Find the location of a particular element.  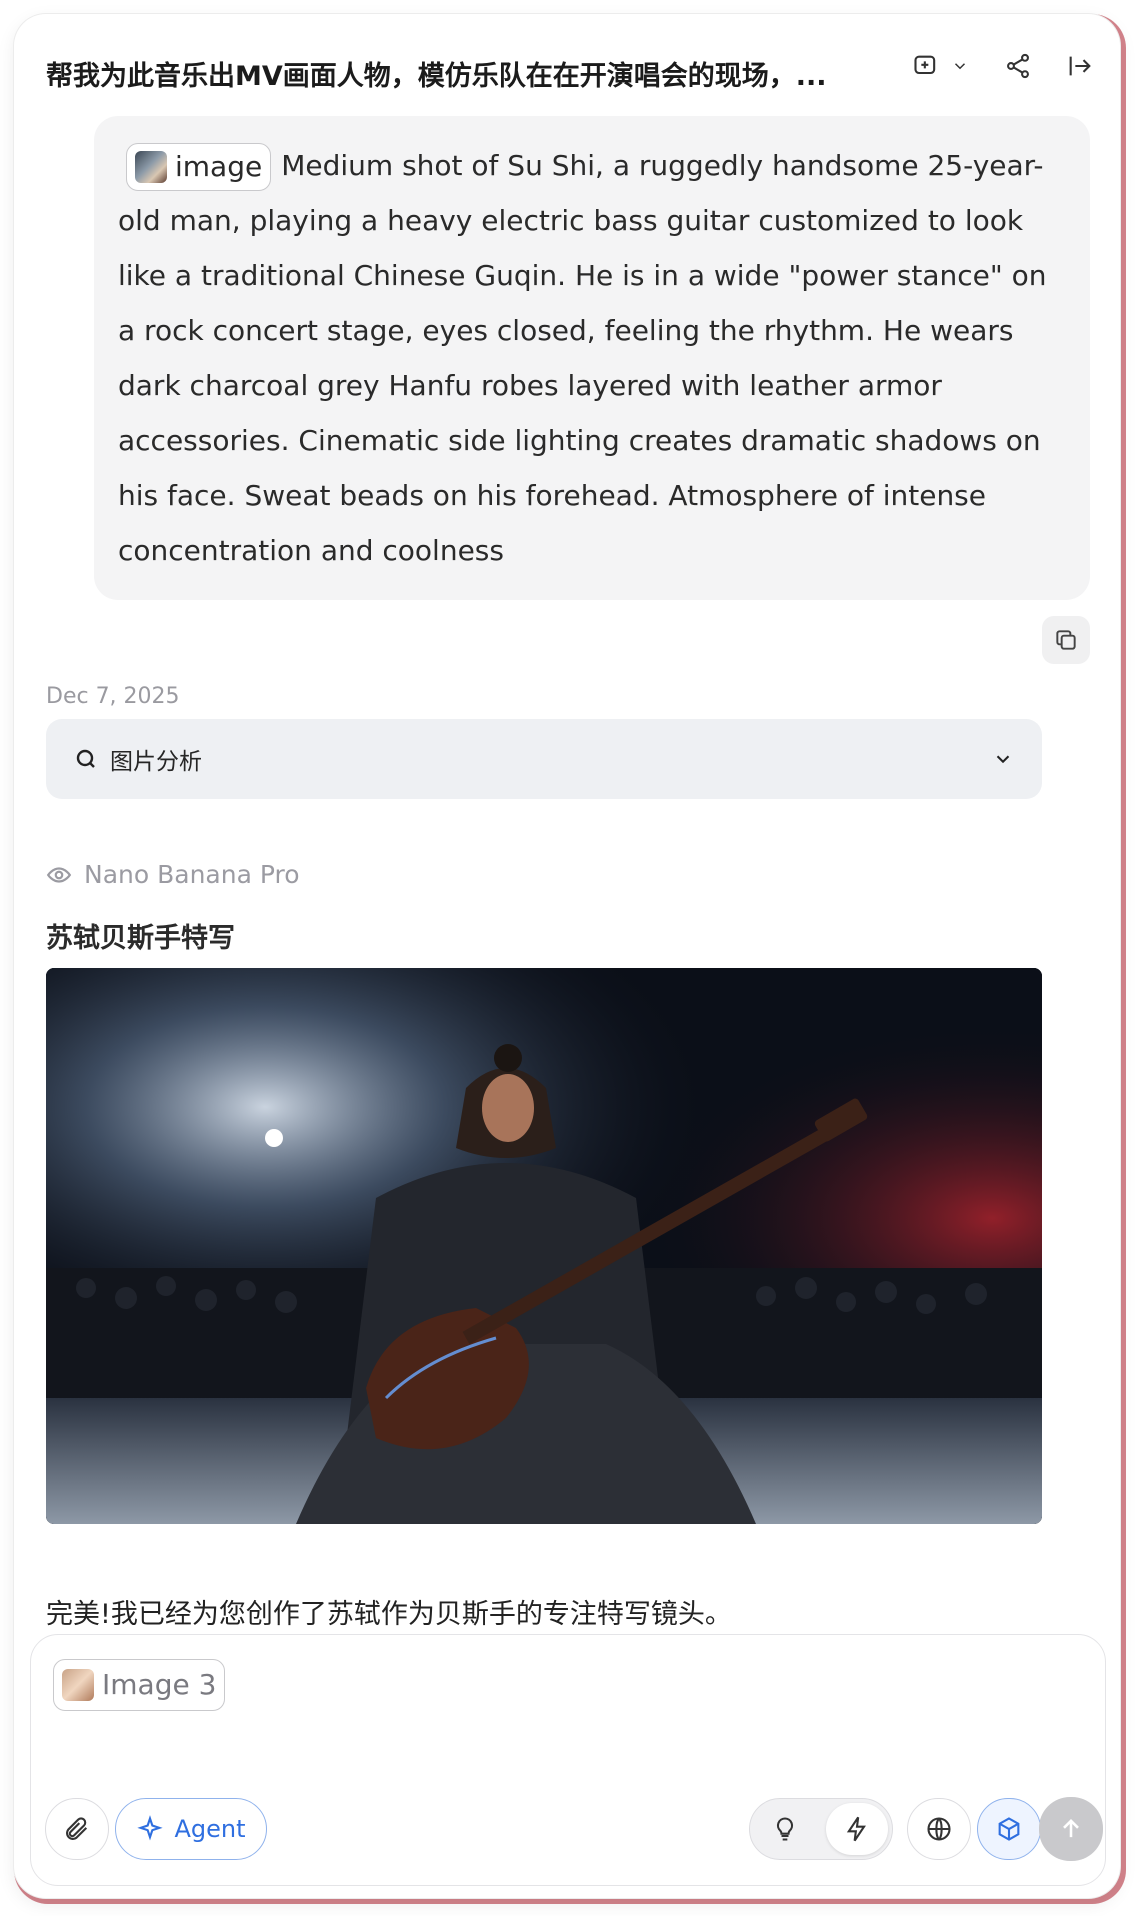

image-chip-label: image is located at coordinates (219, 166).